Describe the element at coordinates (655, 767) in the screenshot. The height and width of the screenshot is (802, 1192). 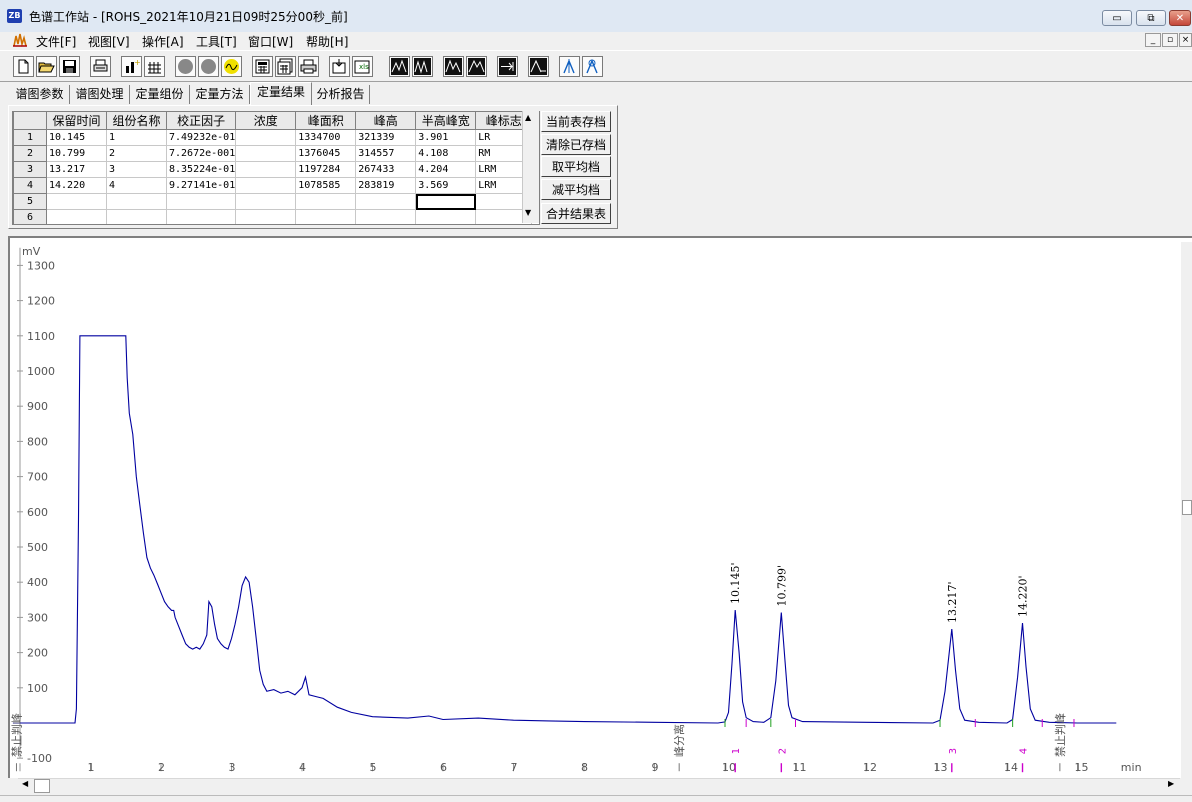
I see `x-tick-label: 9` at that location.